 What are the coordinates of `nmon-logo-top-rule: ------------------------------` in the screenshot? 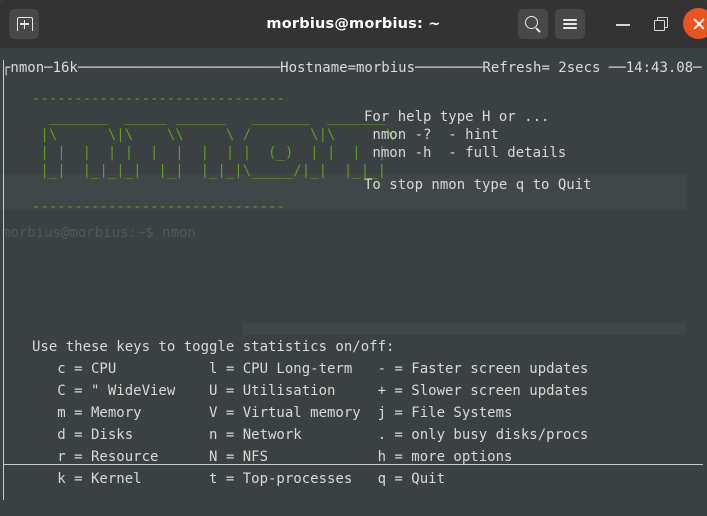 It's located at (158, 99).